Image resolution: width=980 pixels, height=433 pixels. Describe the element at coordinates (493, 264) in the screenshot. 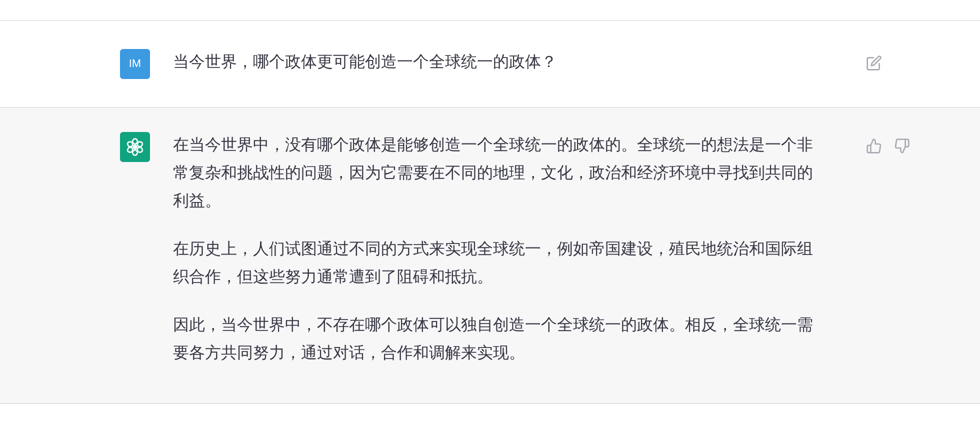

I see `response-paragraph: 在历史上，人们试图通过不同的方式来实现全球统一，例如帝国建设，殖民地统治和国际组织合作，但这些努力通常遭到了阻碍和抵抗。` at that location.